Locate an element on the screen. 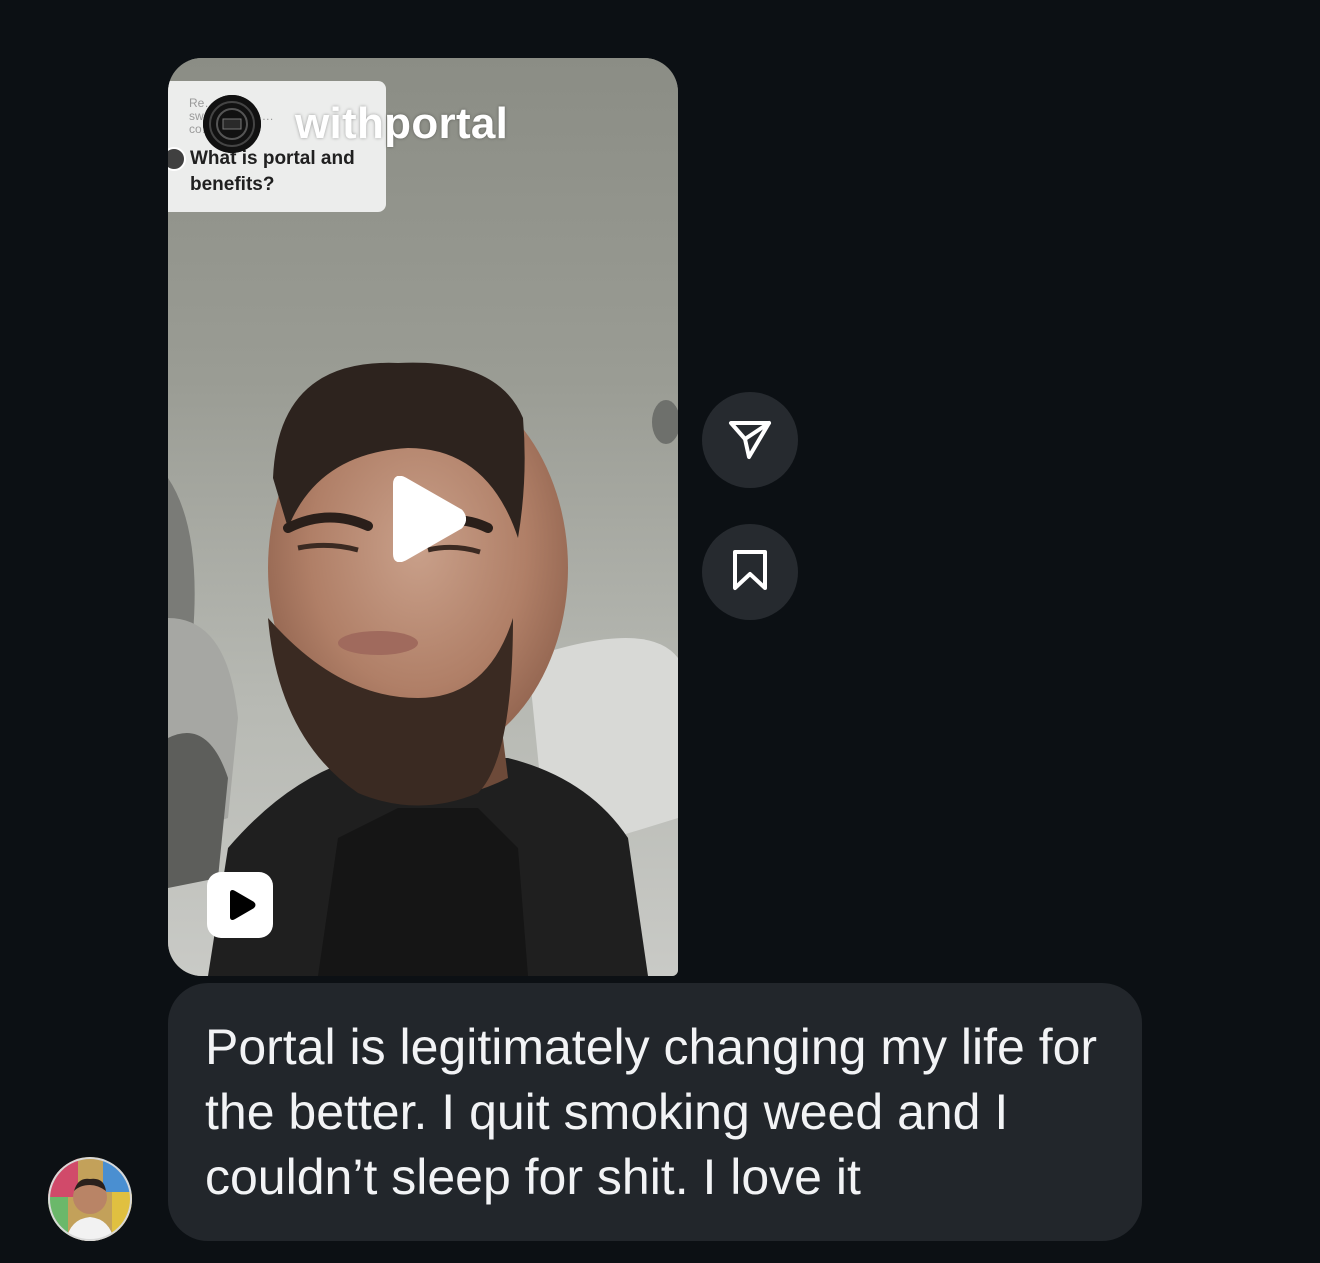  save-button is located at coordinates (750, 572).